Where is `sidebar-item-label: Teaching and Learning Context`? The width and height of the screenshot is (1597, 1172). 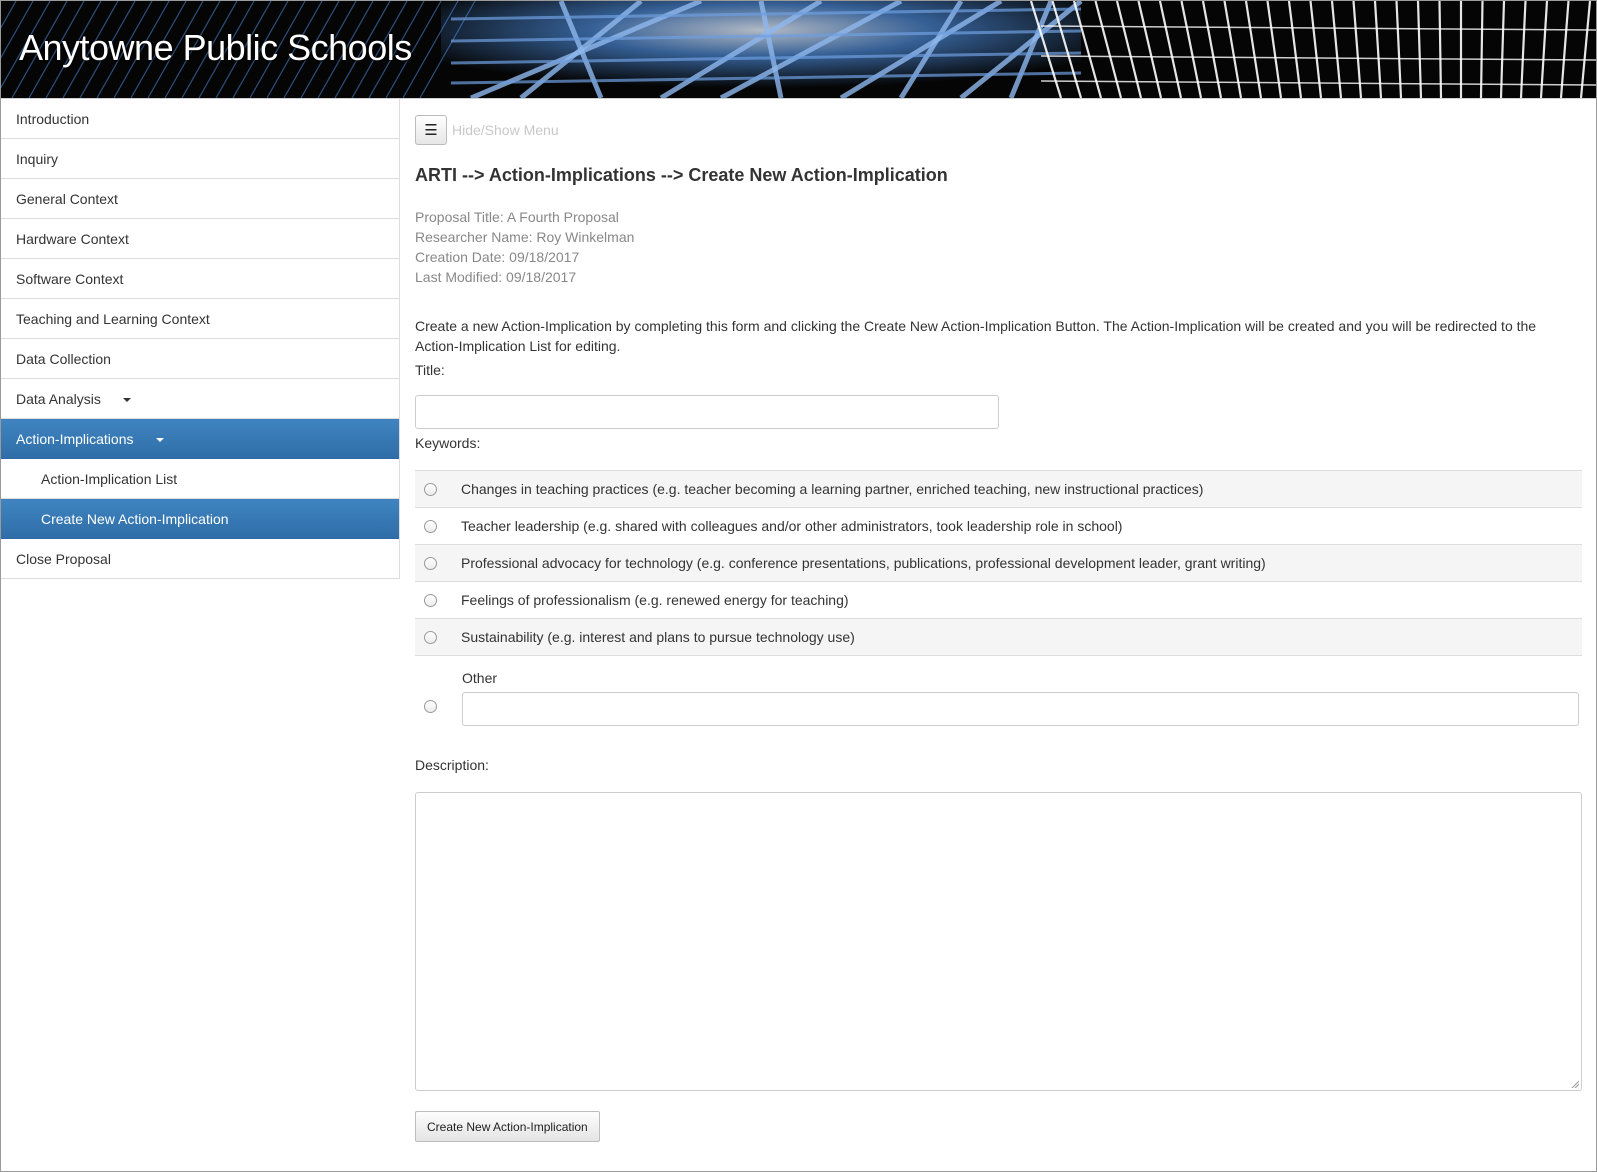 sidebar-item-label: Teaching and Learning Context is located at coordinates (113, 318).